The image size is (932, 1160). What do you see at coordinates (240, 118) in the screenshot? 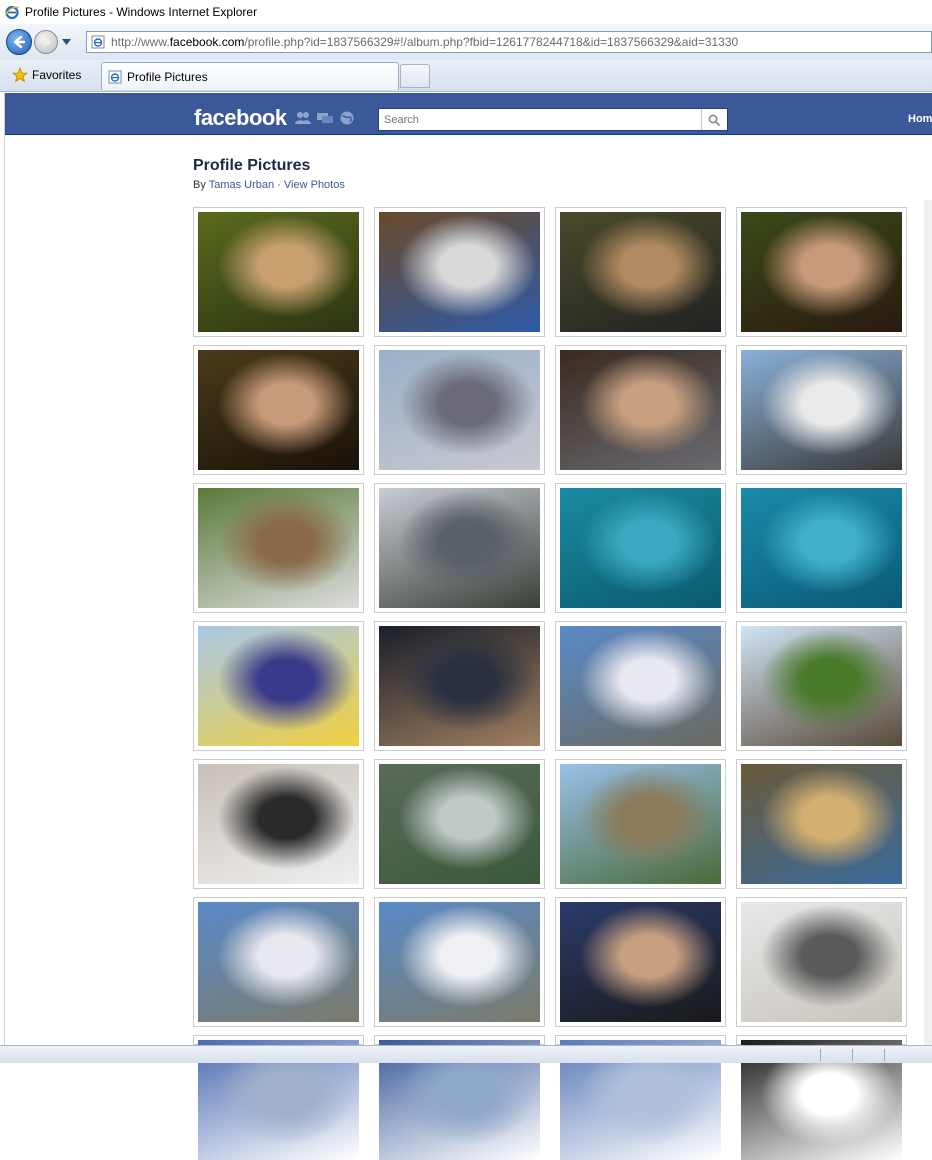
I see `facebook-logo: facebook` at bounding box center [240, 118].